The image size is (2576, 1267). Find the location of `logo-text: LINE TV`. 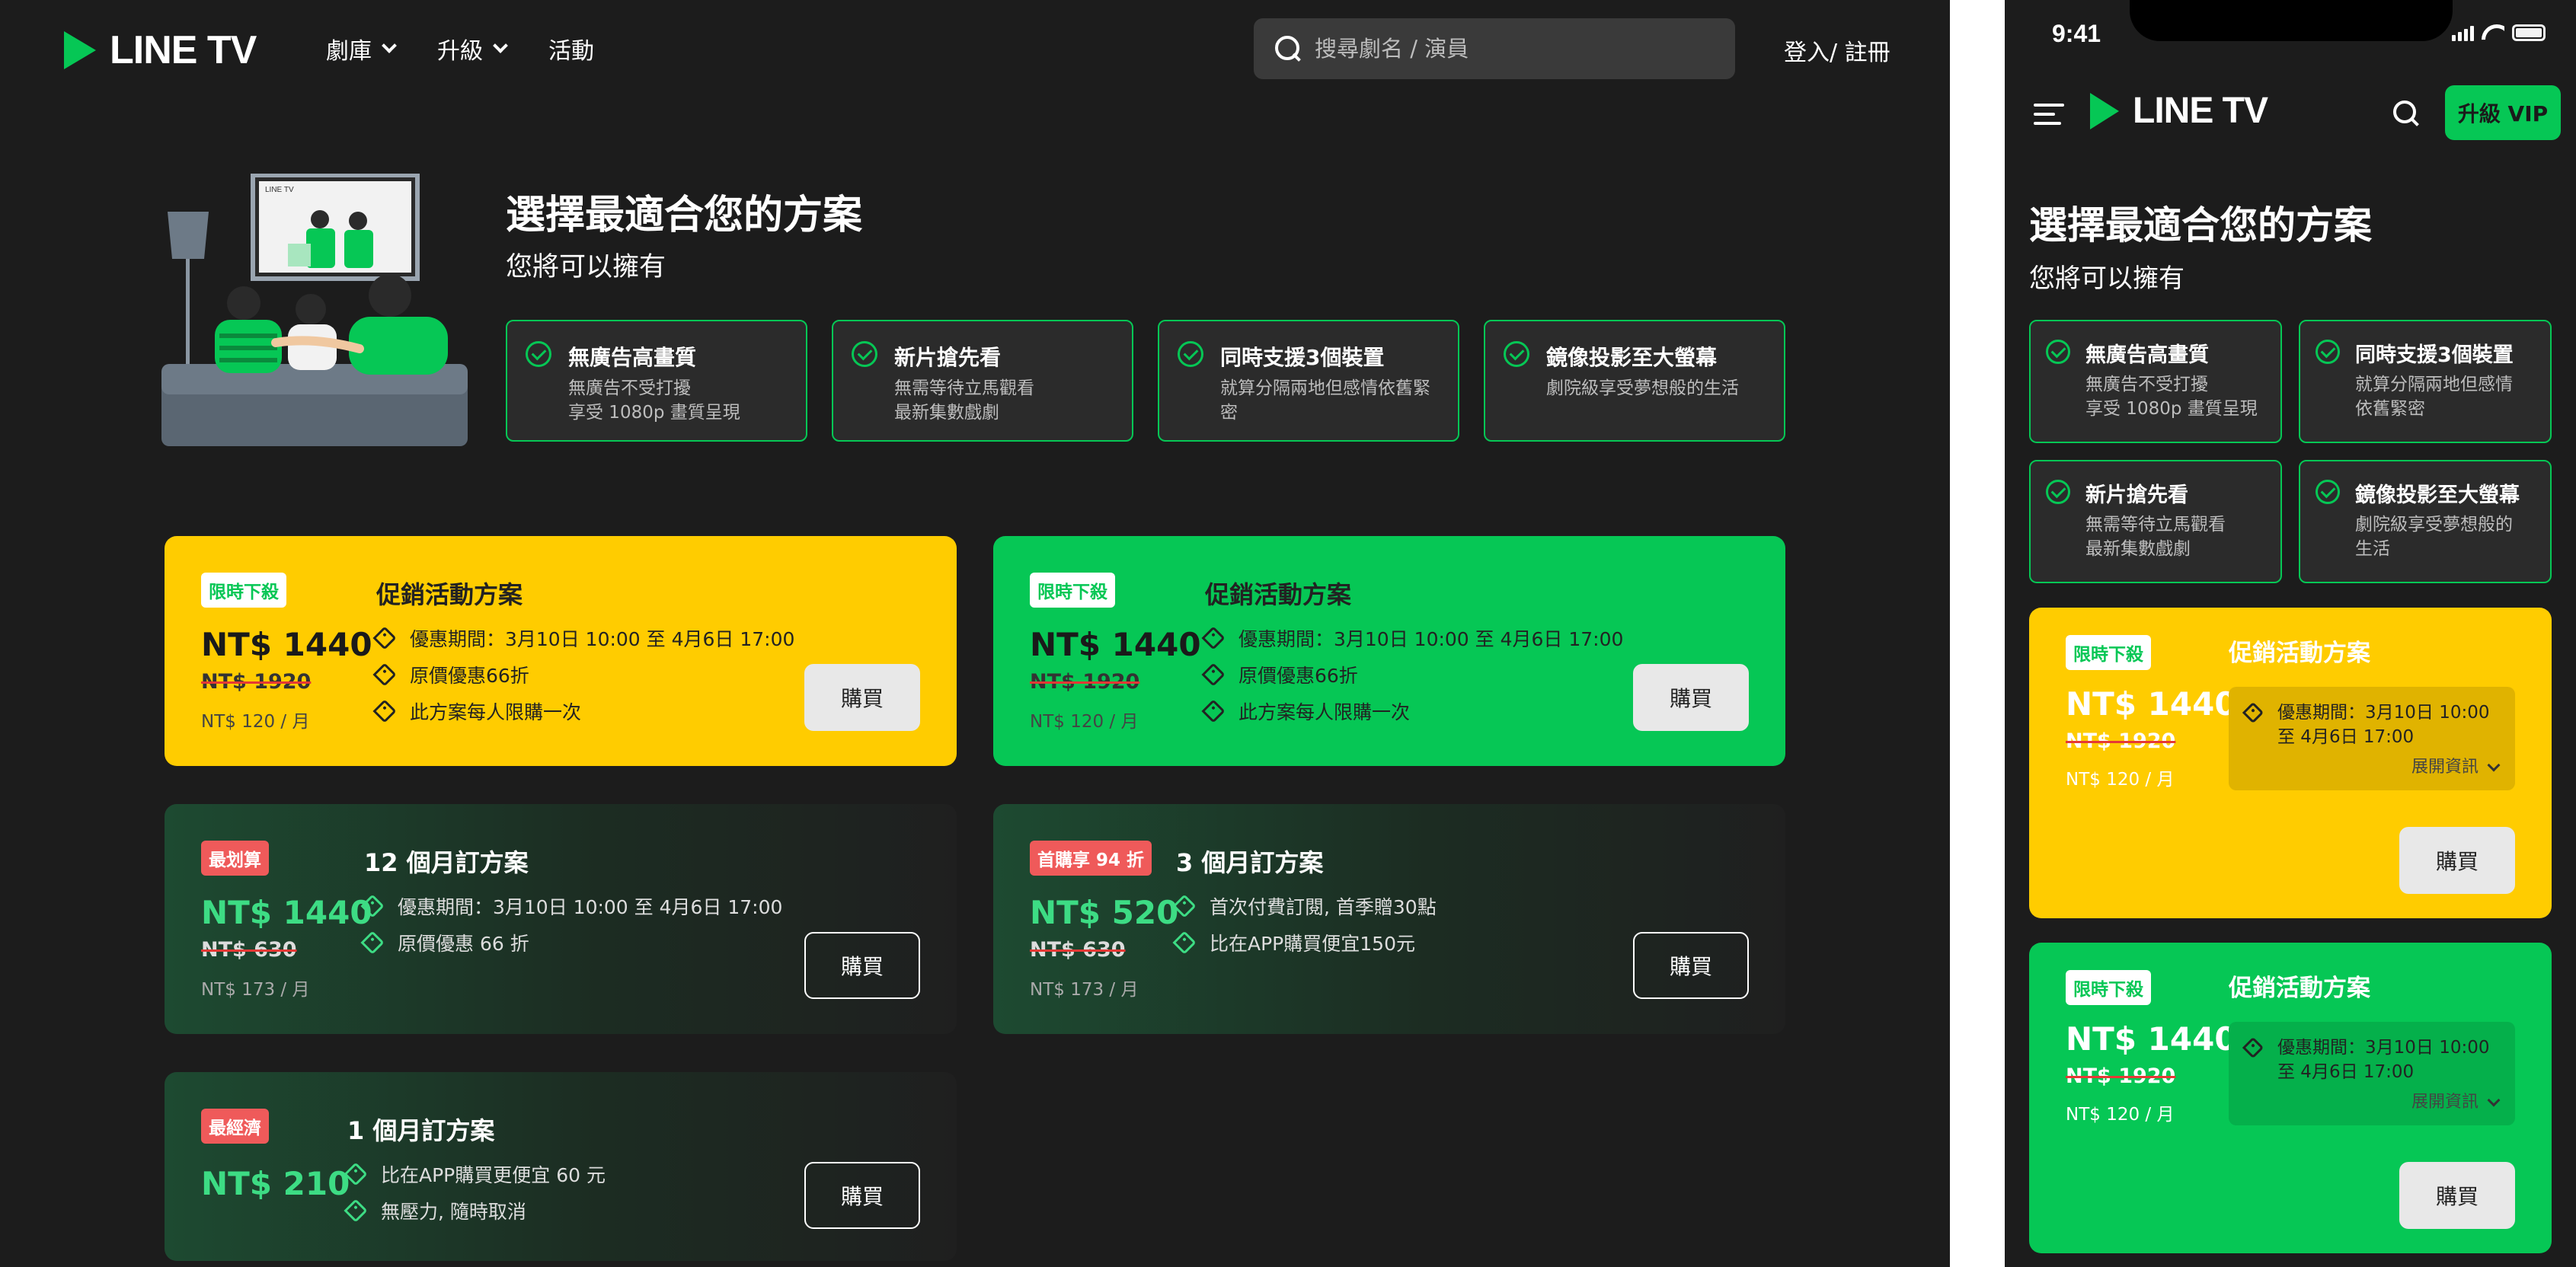

logo-text: LINE TV is located at coordinates (2200, 111).